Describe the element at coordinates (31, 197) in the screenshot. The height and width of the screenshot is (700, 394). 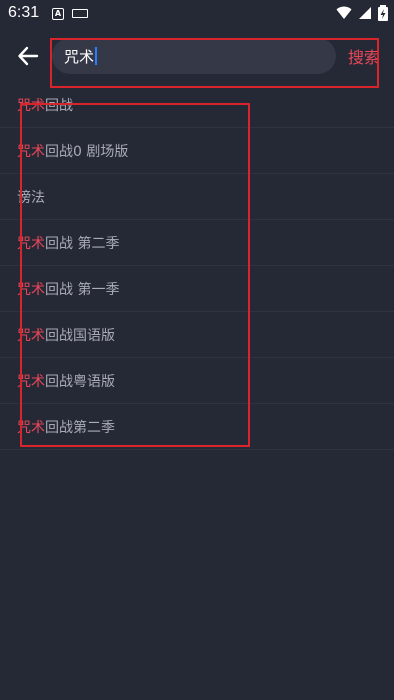
I see `suggestion-text: 谤法` at that location.